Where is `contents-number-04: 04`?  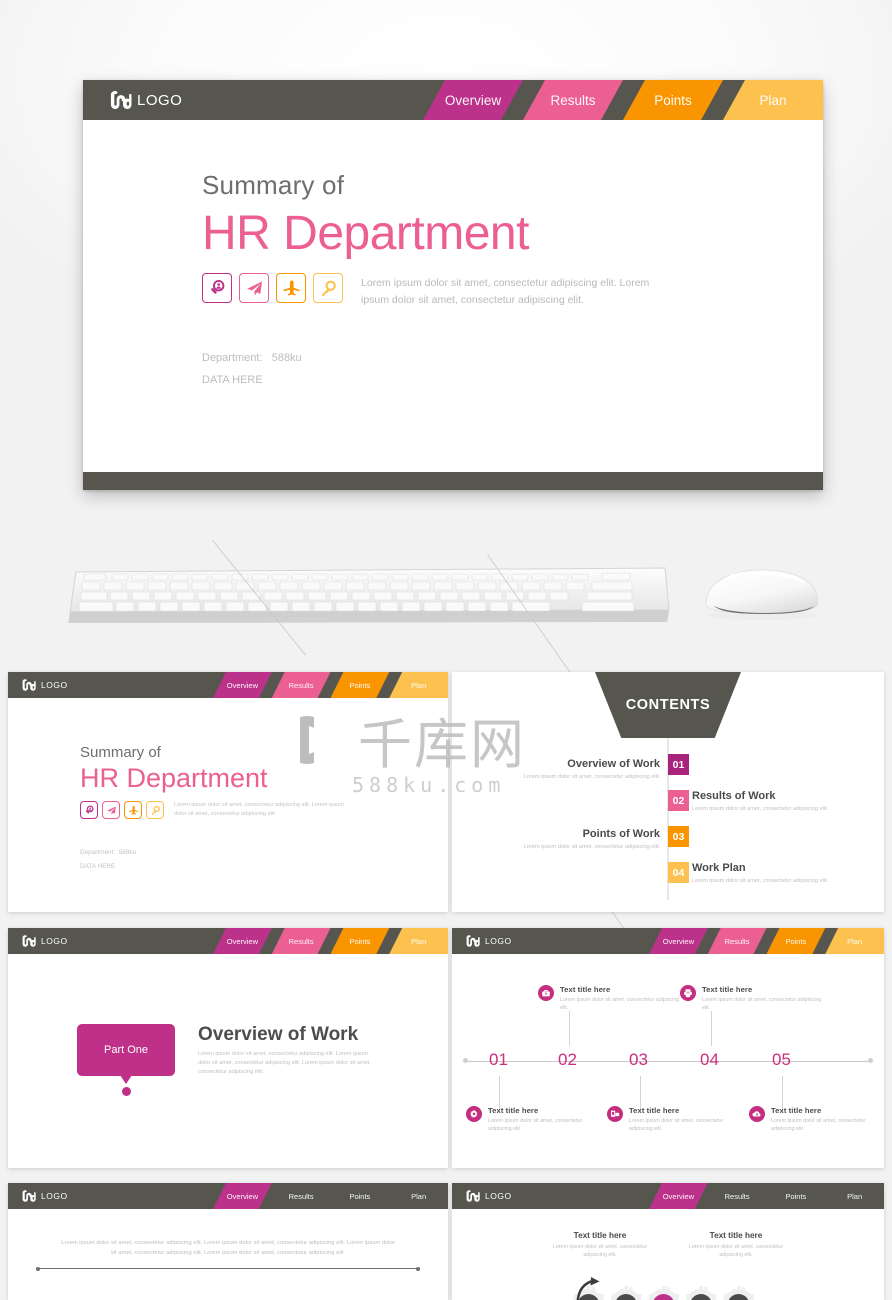 contents-number-04: 04 is located at coordinates (678, 872).